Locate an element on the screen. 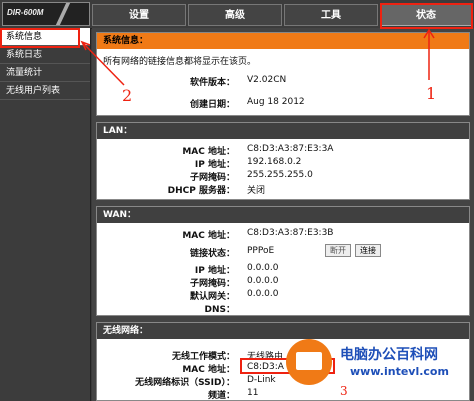 The height and width of the screenshot is (401, 474). sidebar-item-wireless-clients: 无线用户列表 is located at coordinates (45, 91).